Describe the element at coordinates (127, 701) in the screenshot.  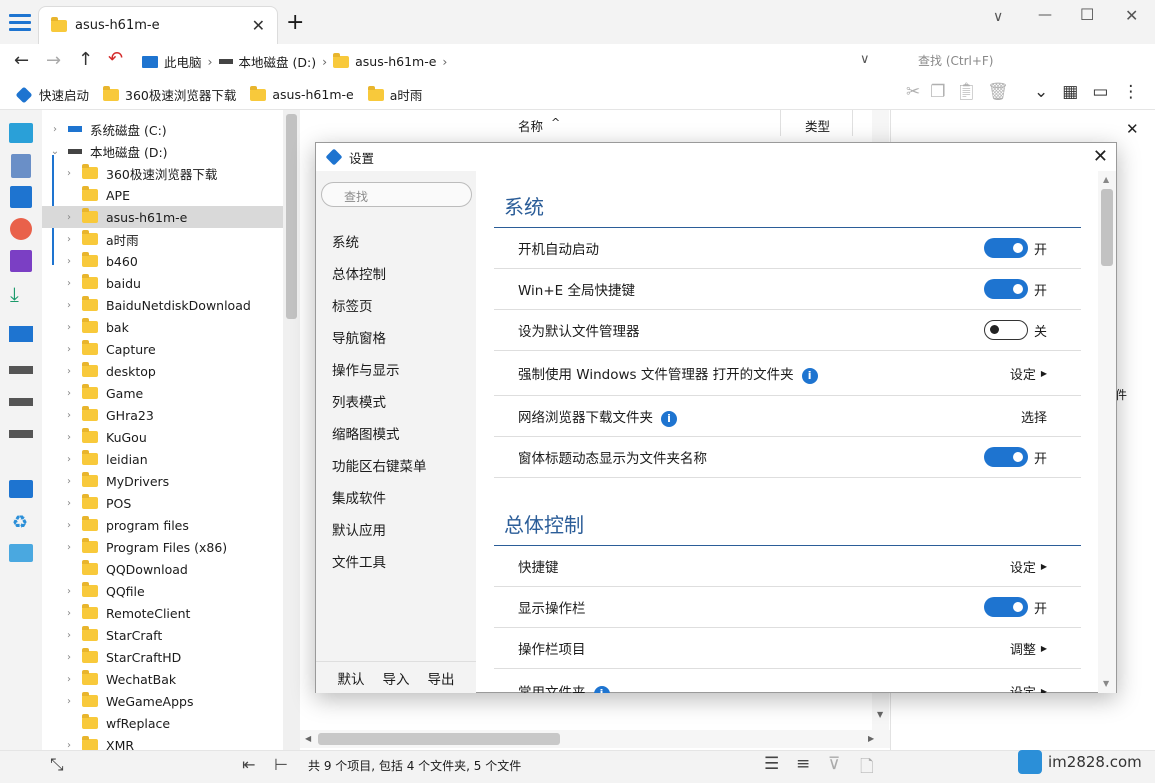
I see `tree-item-folder: › WeGameApps` at that location.